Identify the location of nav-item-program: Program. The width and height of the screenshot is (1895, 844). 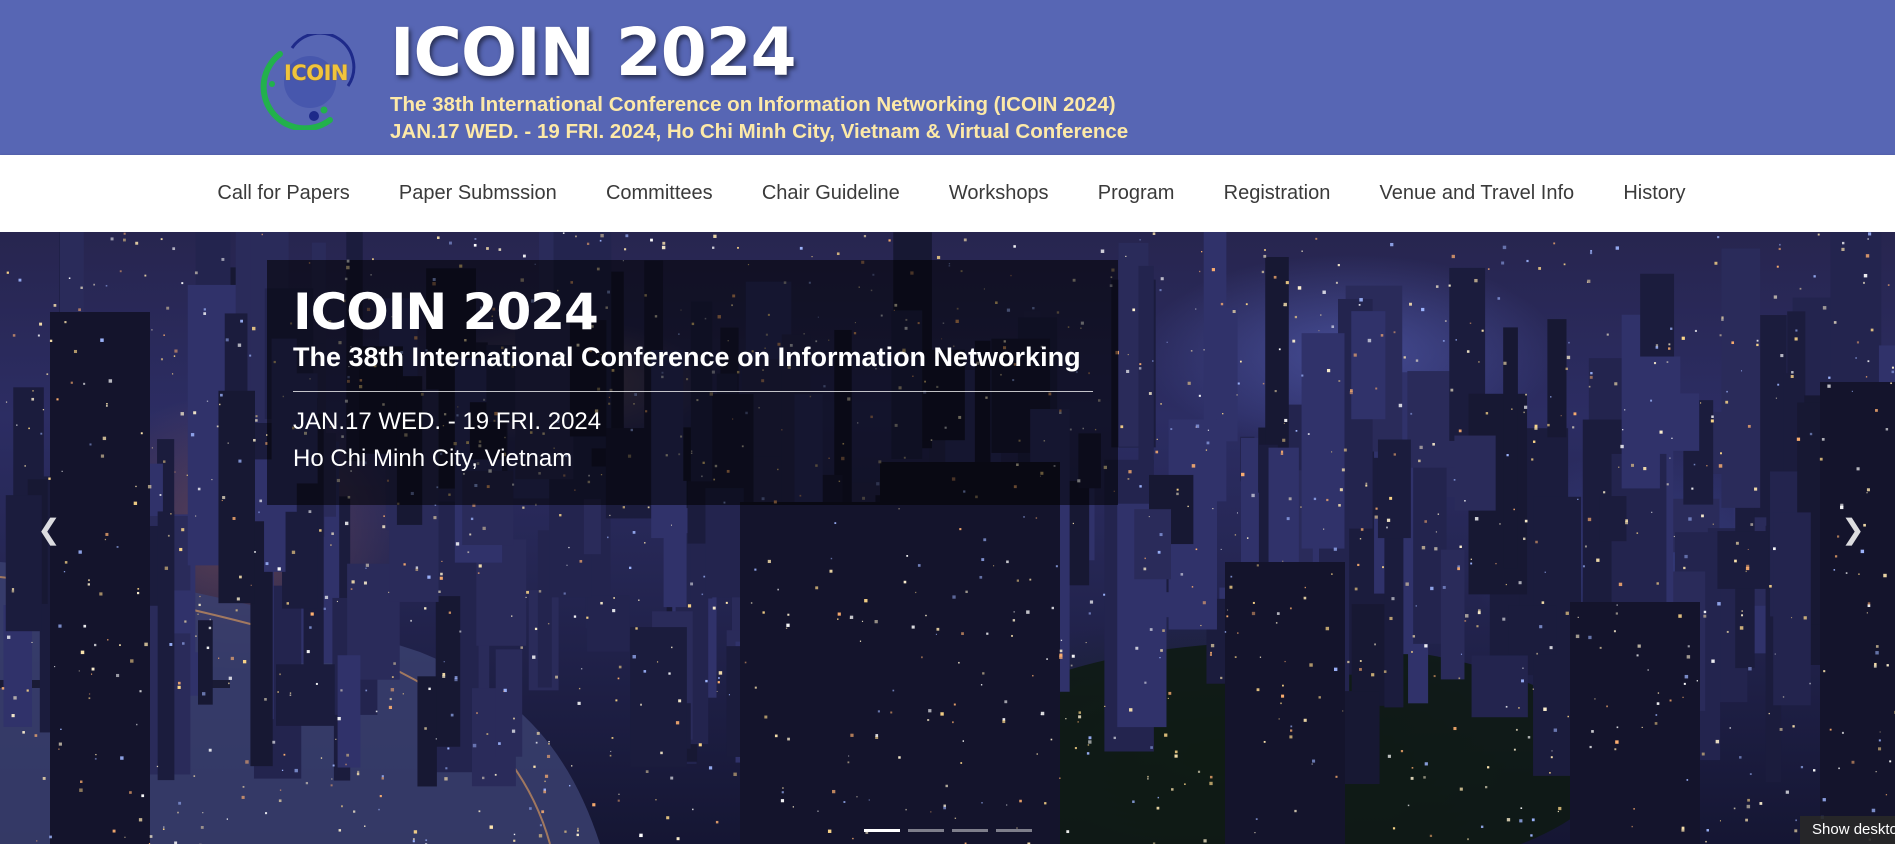
(1136, 193).